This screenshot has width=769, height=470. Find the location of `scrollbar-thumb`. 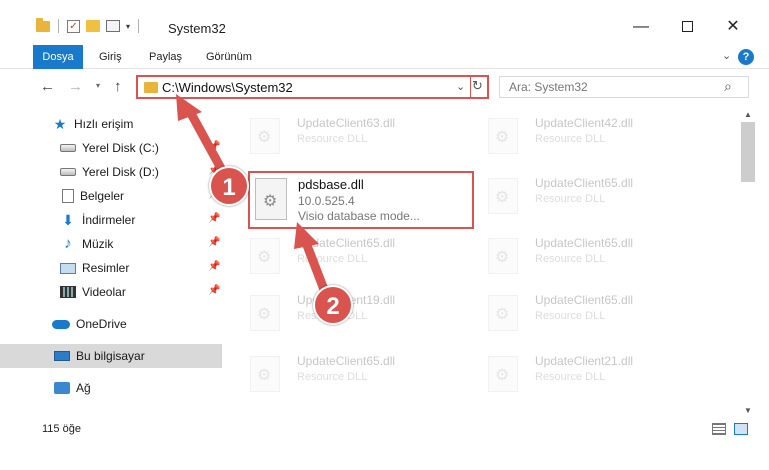

scrollbar-thumb is located at coordinates (748, 152).